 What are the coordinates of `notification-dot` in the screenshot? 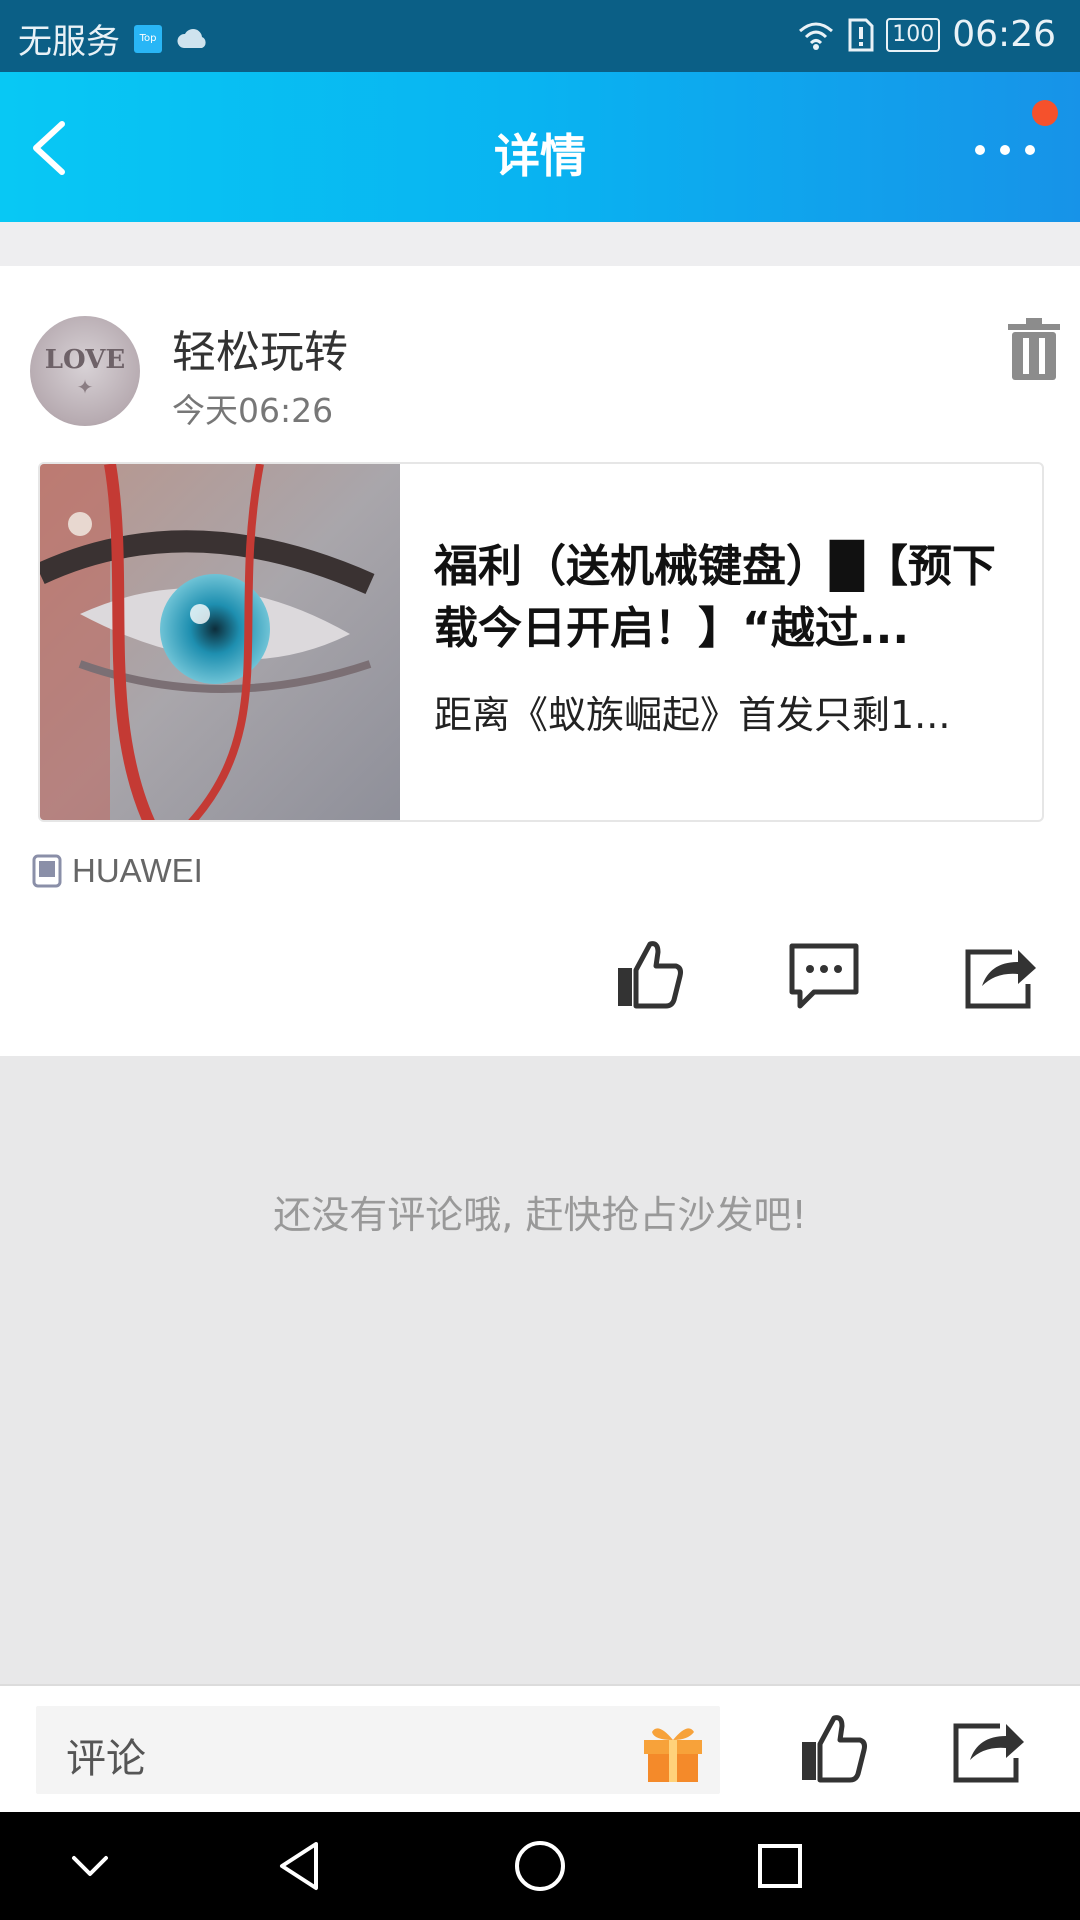 It's located at (1045, 113).